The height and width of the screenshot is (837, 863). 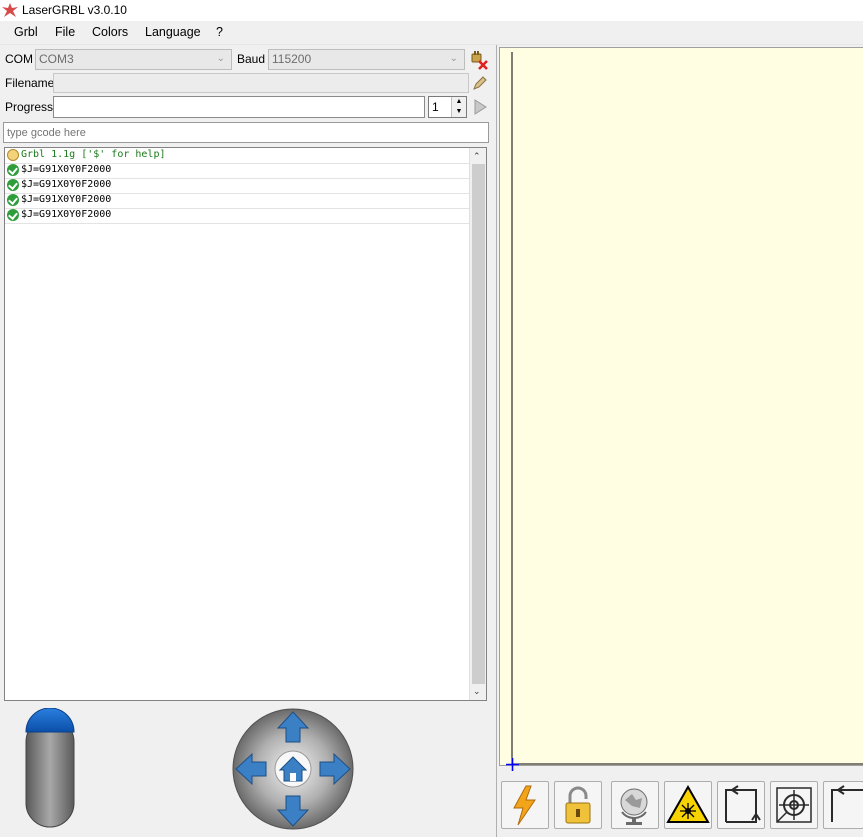 I want to click on passes-value: 1, so click(x=435, y=107).